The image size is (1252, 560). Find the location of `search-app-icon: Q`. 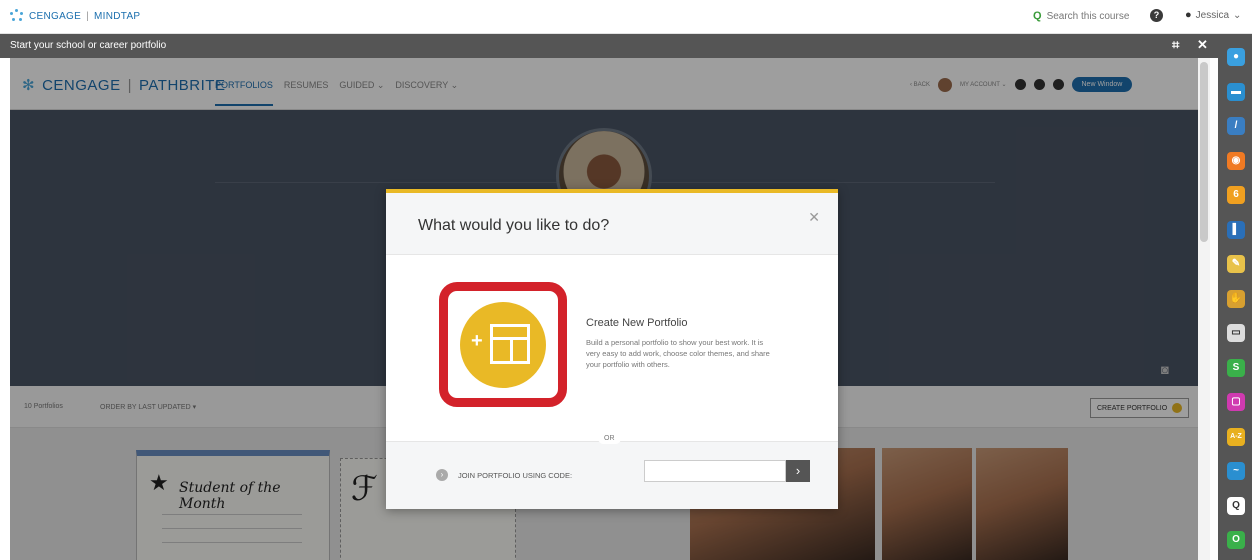

search-app-icon: Q is located at coordinates (1236, 505).